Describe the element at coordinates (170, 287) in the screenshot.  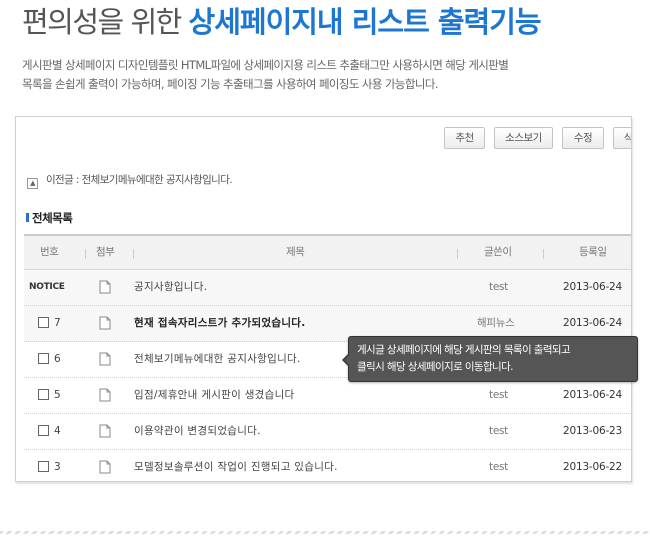
I see `post-title: 공지사항입니다.` at that location.